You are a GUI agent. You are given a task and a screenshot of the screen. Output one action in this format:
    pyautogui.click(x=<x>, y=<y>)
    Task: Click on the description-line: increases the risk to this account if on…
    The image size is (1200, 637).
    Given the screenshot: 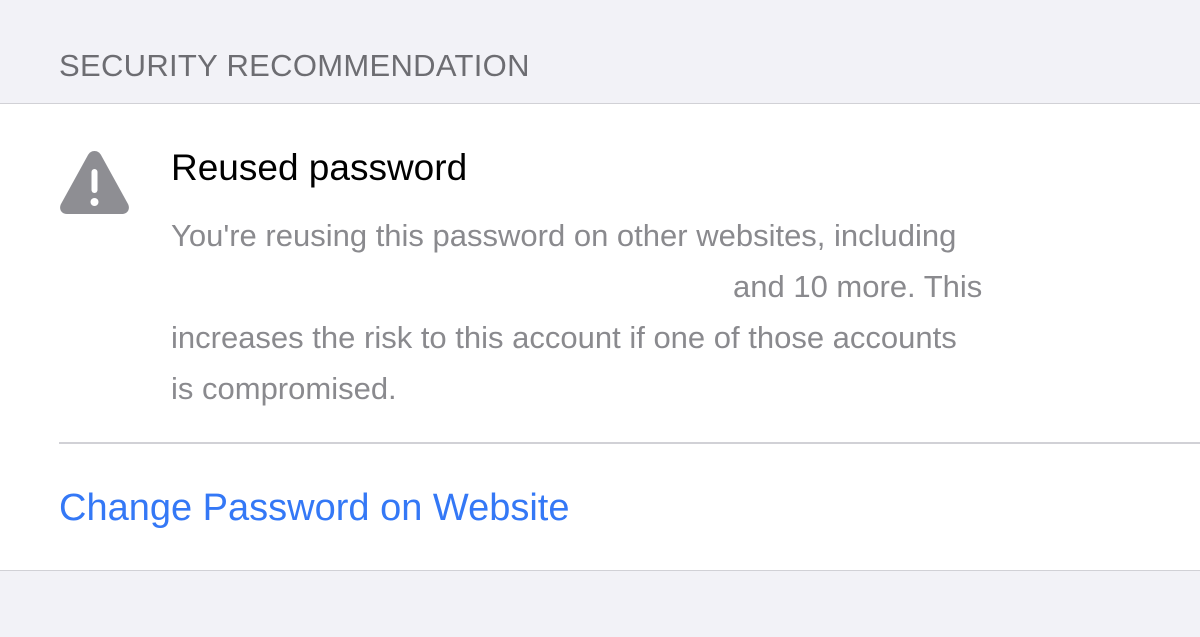 What is the action you would take?
    pyautogui.click(x=564, y=337)
    